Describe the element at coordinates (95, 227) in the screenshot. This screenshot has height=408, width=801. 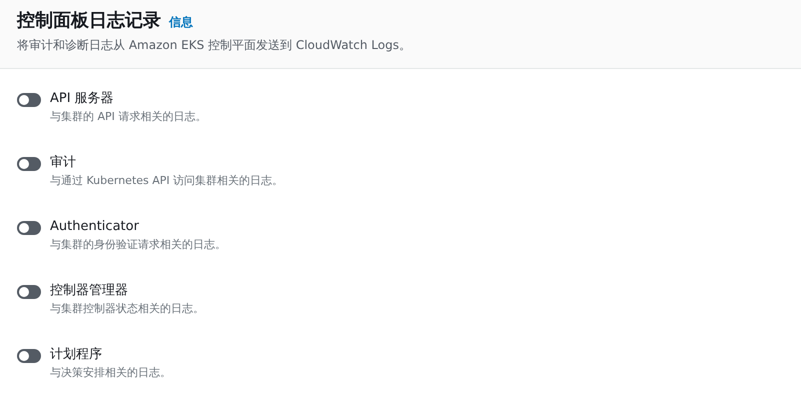
I see `log-type-label: Authenticator` at that location.